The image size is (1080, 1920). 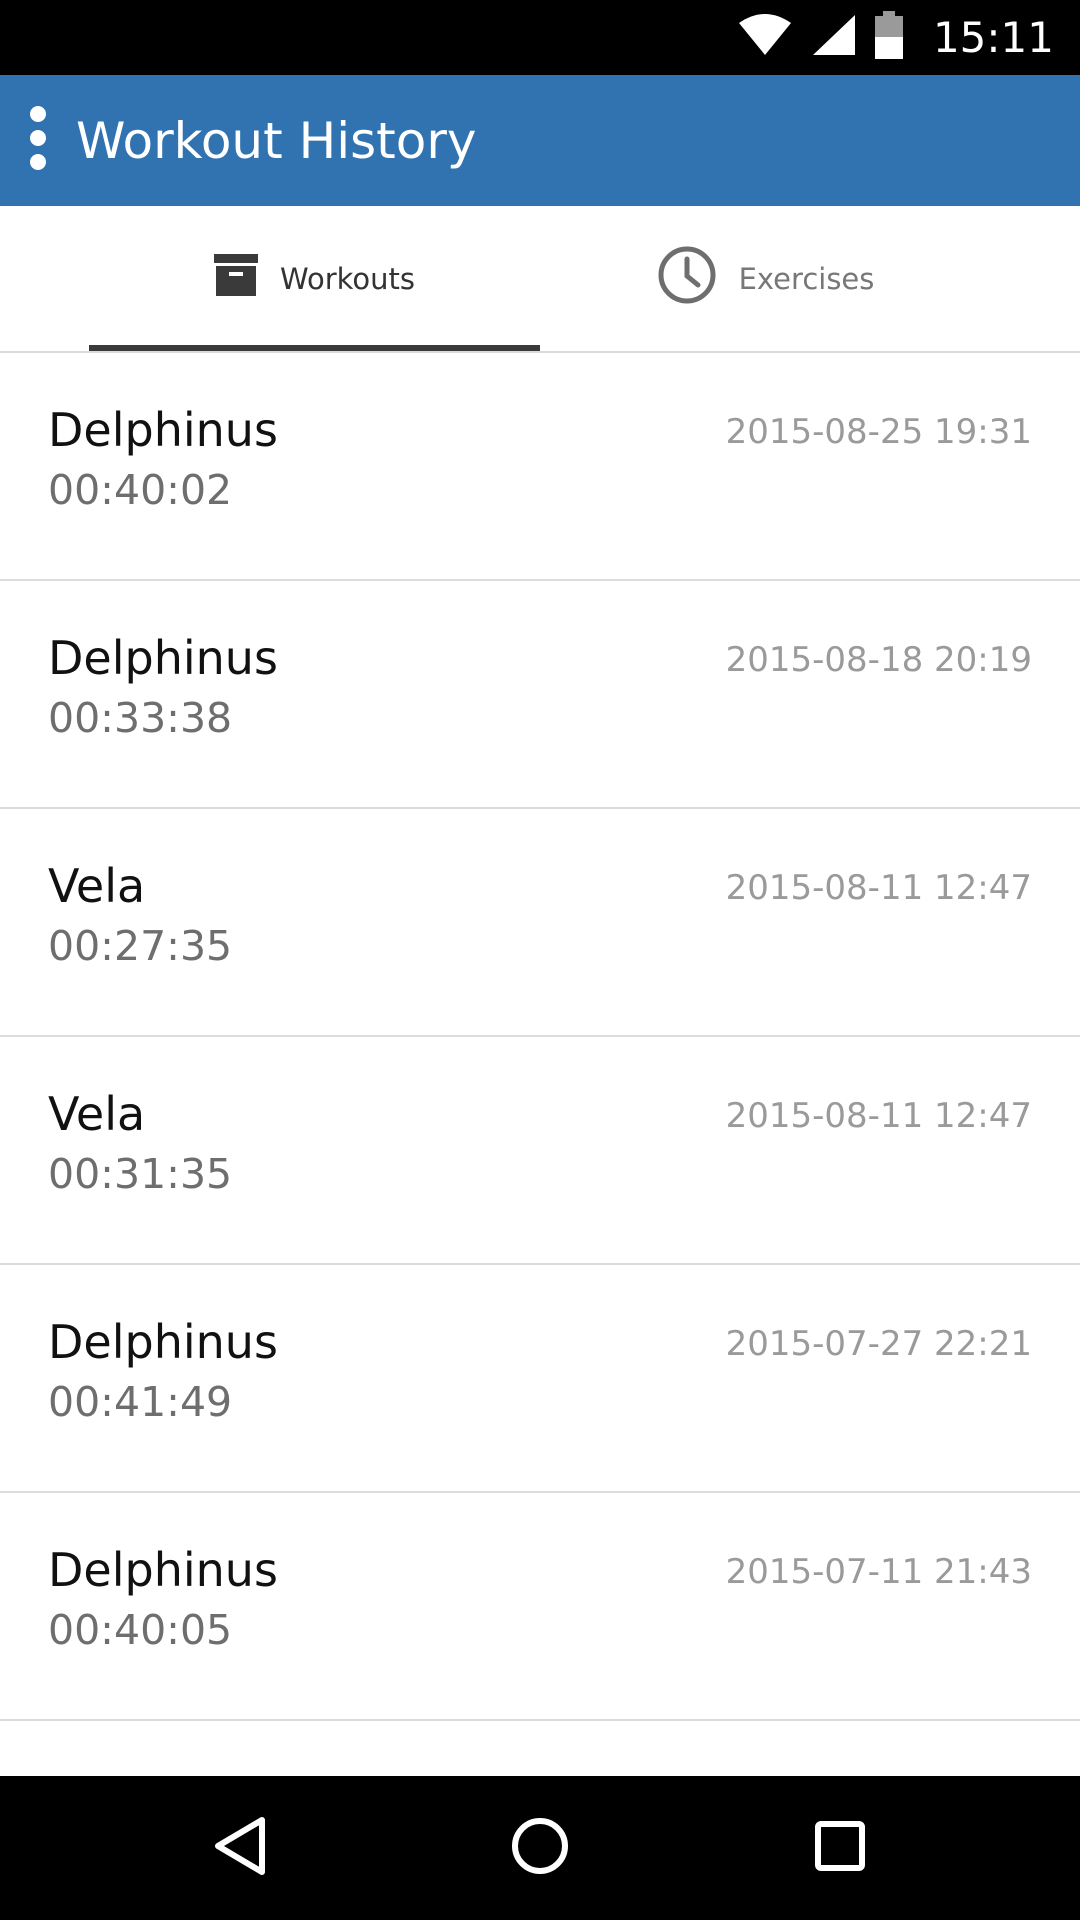 What do you see at coordinates (540, 1151) in the screenshot?
I see `list-item: Vela 00:31:35 2015-08-11 12:47` at bounding box center [540, 1151].